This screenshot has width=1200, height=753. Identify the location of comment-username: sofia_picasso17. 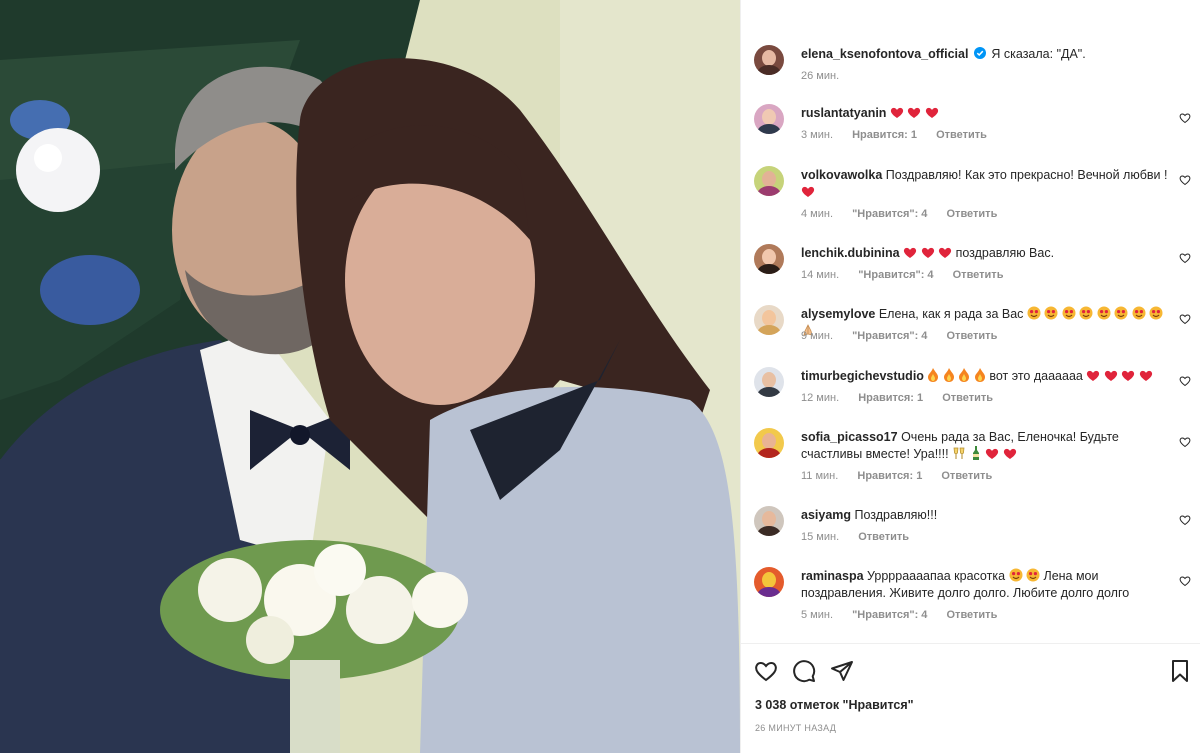
(849, 437).